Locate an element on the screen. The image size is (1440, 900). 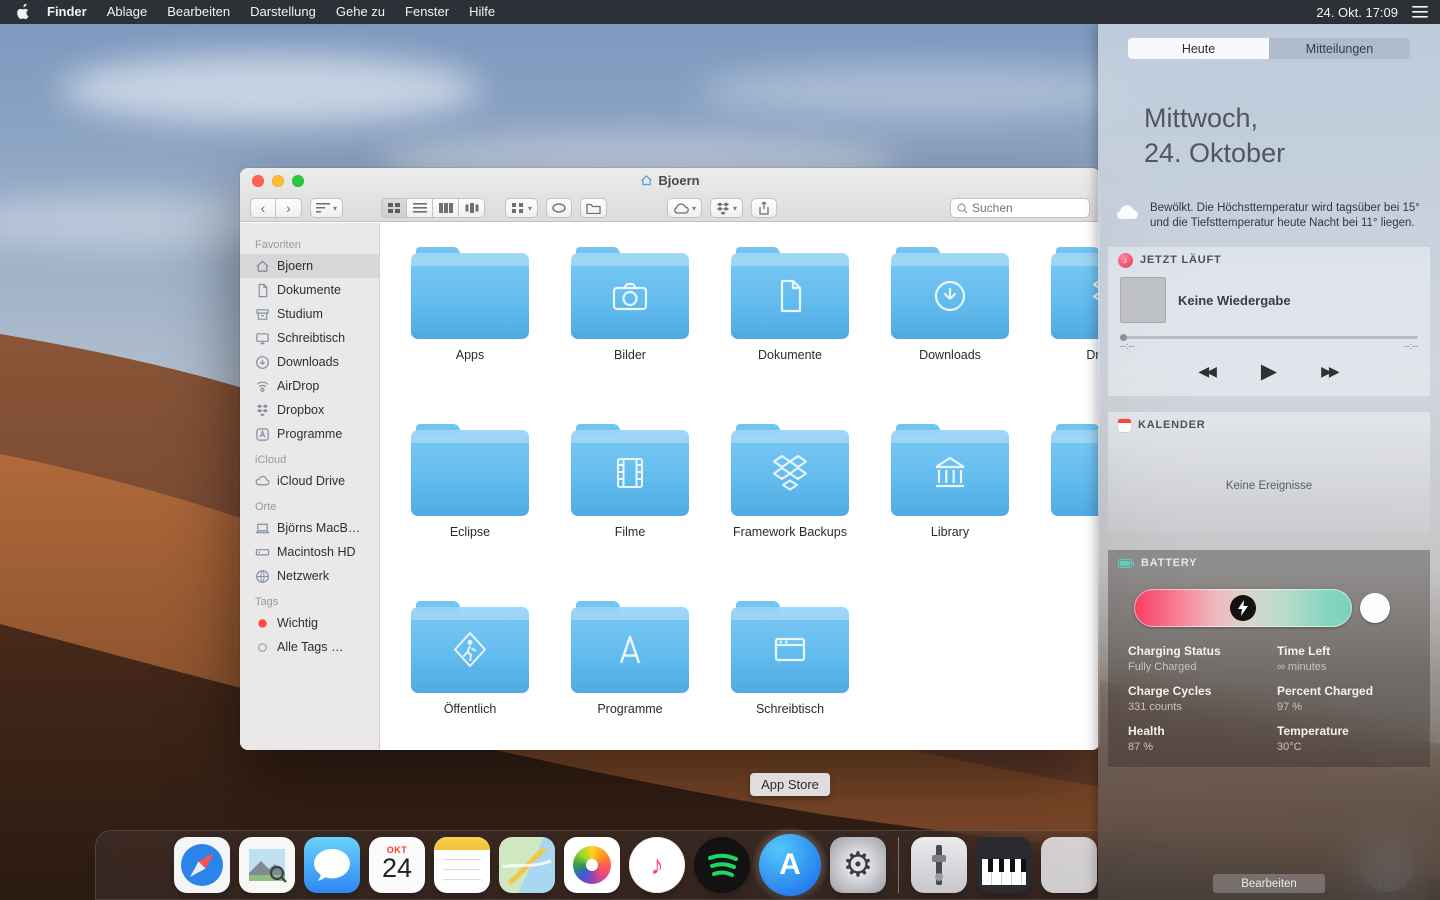
sidebar-item-tag-wichtig: Wichtig is located at coordinates (309, 623).